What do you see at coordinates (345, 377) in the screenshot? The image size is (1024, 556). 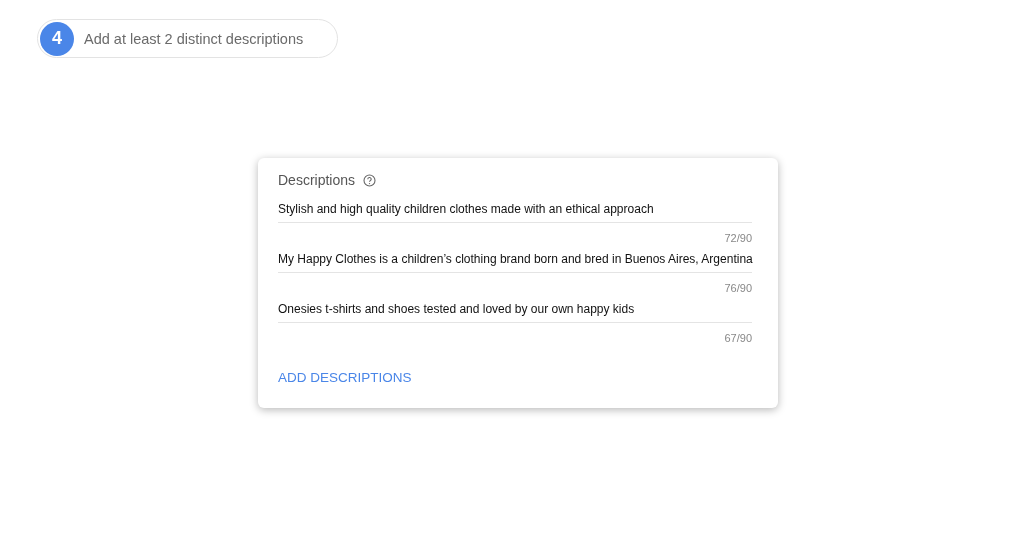 I see `add-descriptions-button: ADD DESCRIPTIONS` at bounding box center [345, 377].